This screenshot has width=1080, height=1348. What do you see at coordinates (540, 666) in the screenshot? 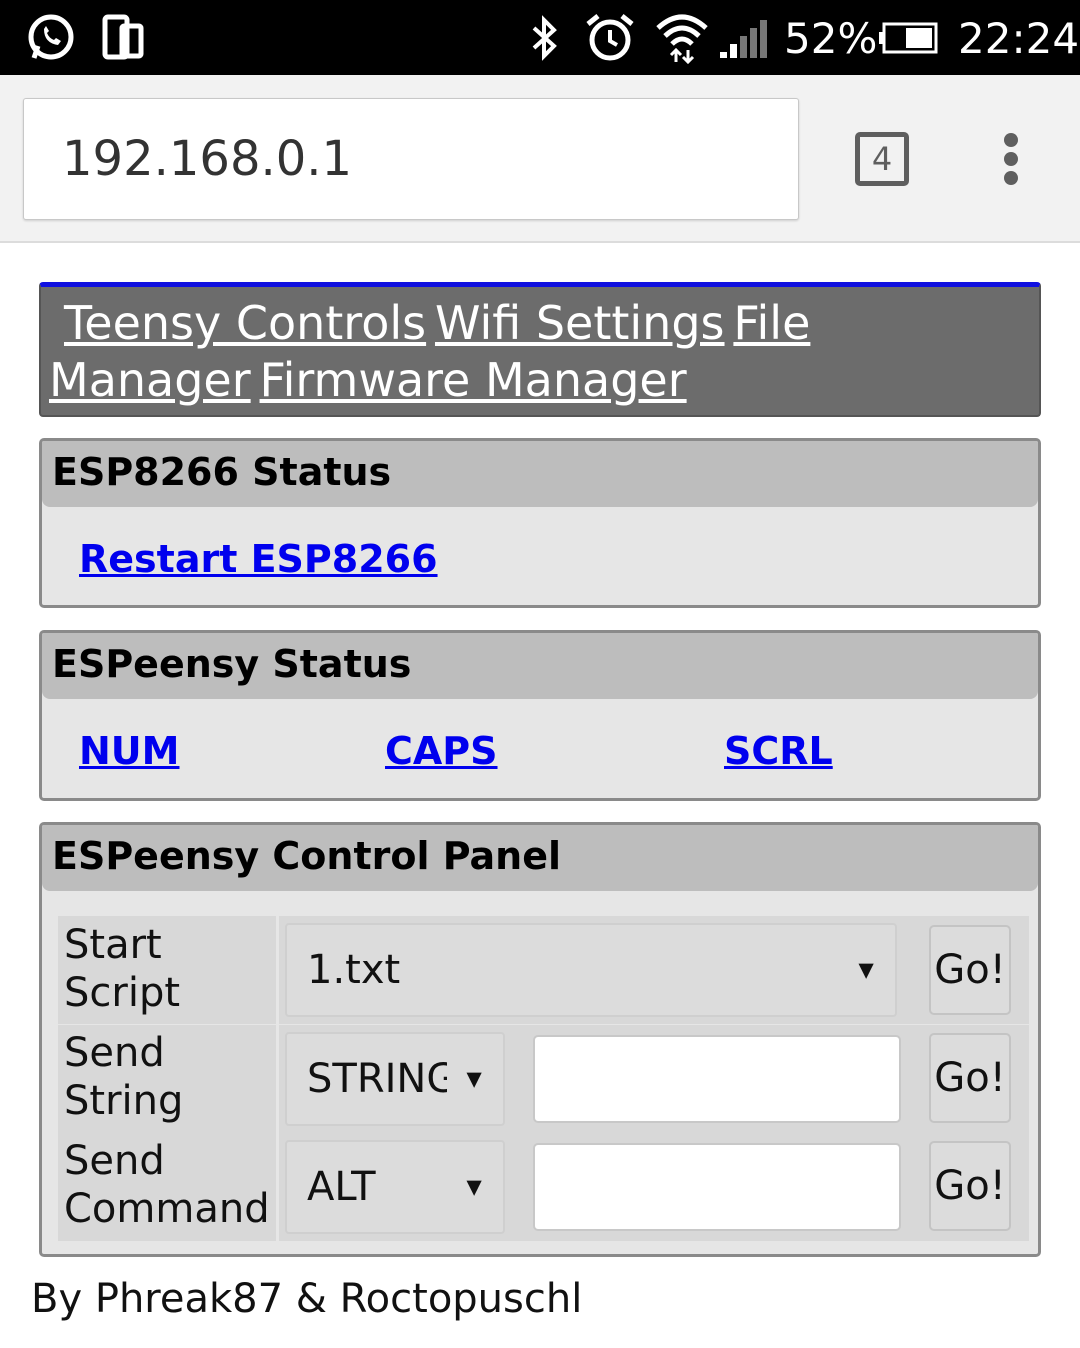
I see `panel-header: ESPeensy Status` at bounding box center [540, 666].